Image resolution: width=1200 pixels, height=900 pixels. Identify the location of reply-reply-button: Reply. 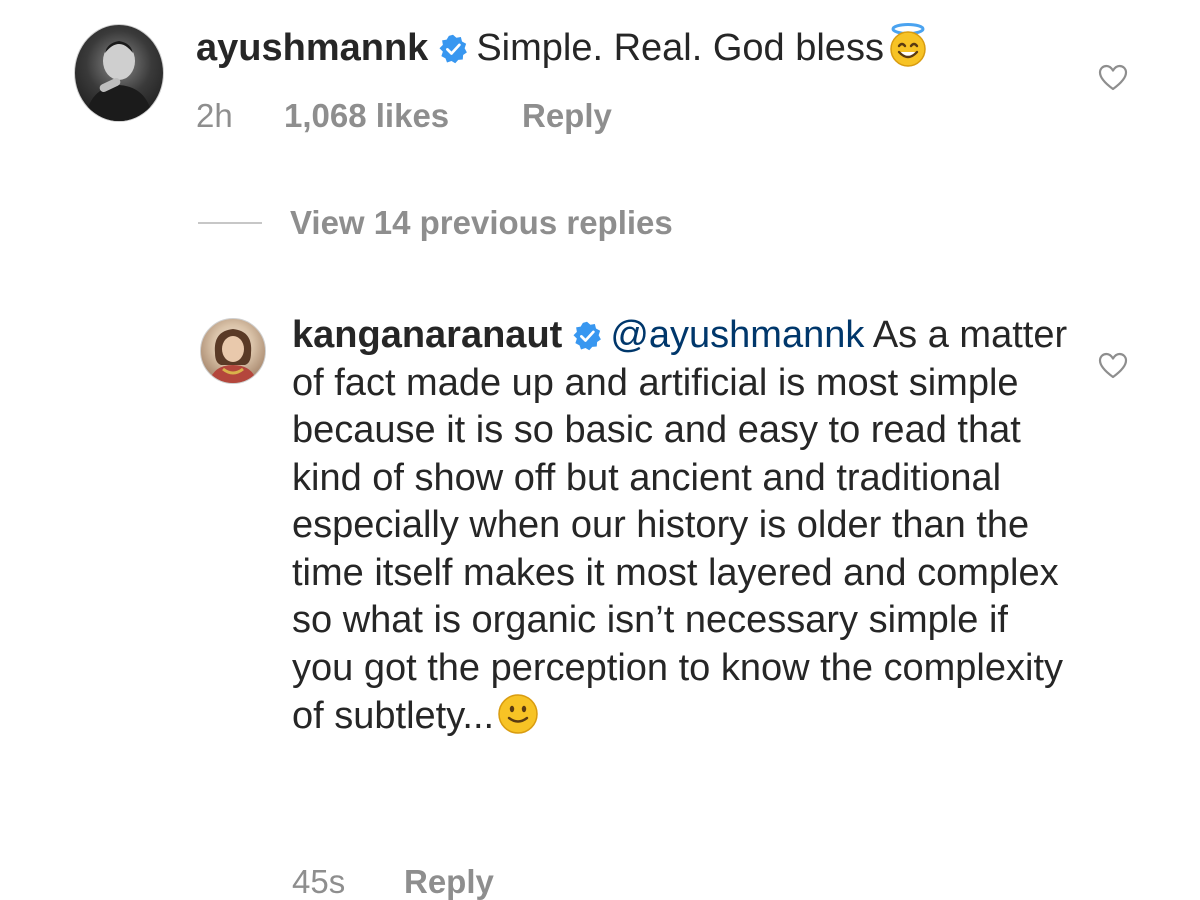
(449, 881).